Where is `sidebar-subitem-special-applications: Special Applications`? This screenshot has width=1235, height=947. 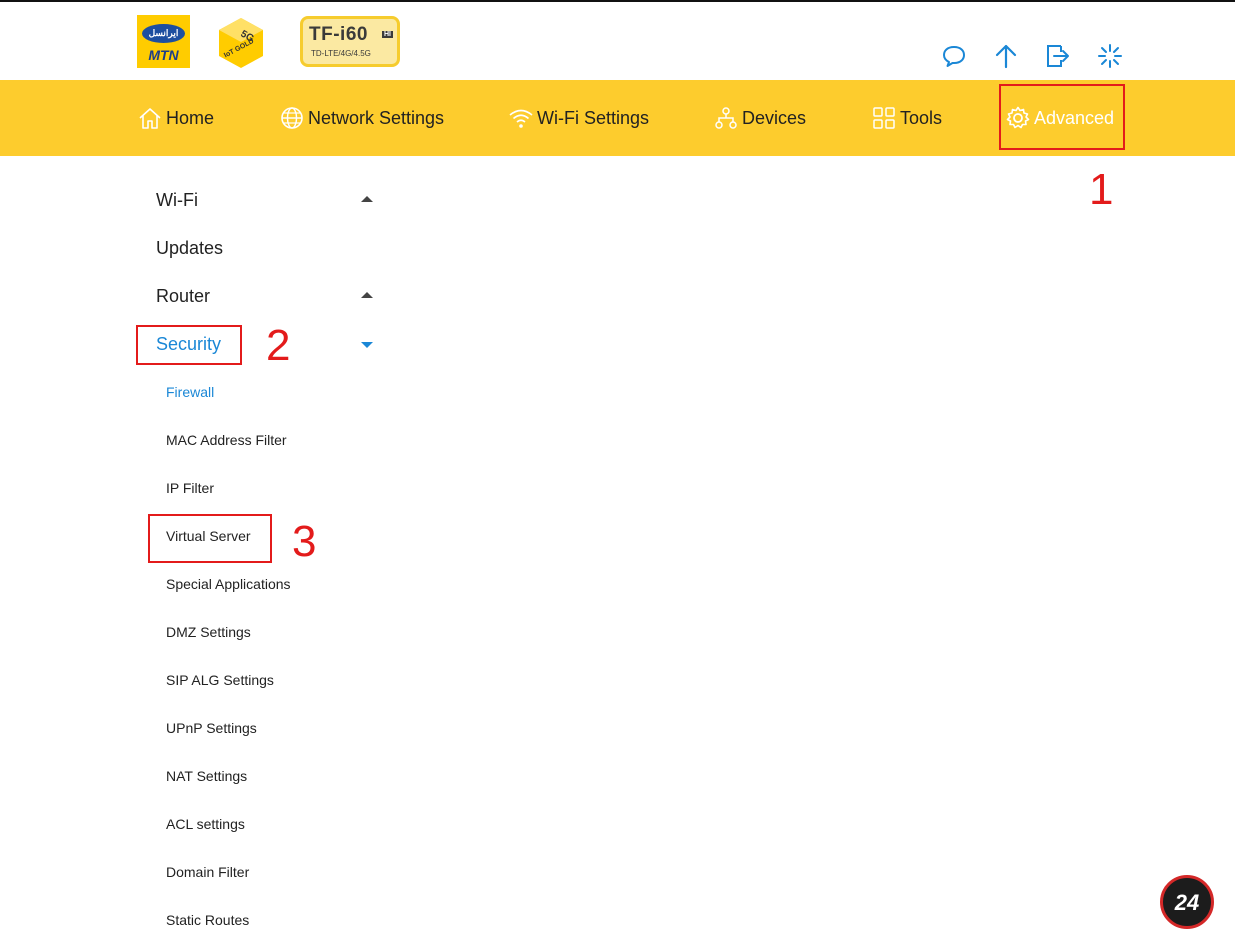 sidebar-subitem-special-applications: Special Applications is located at coordinates (266, 584).